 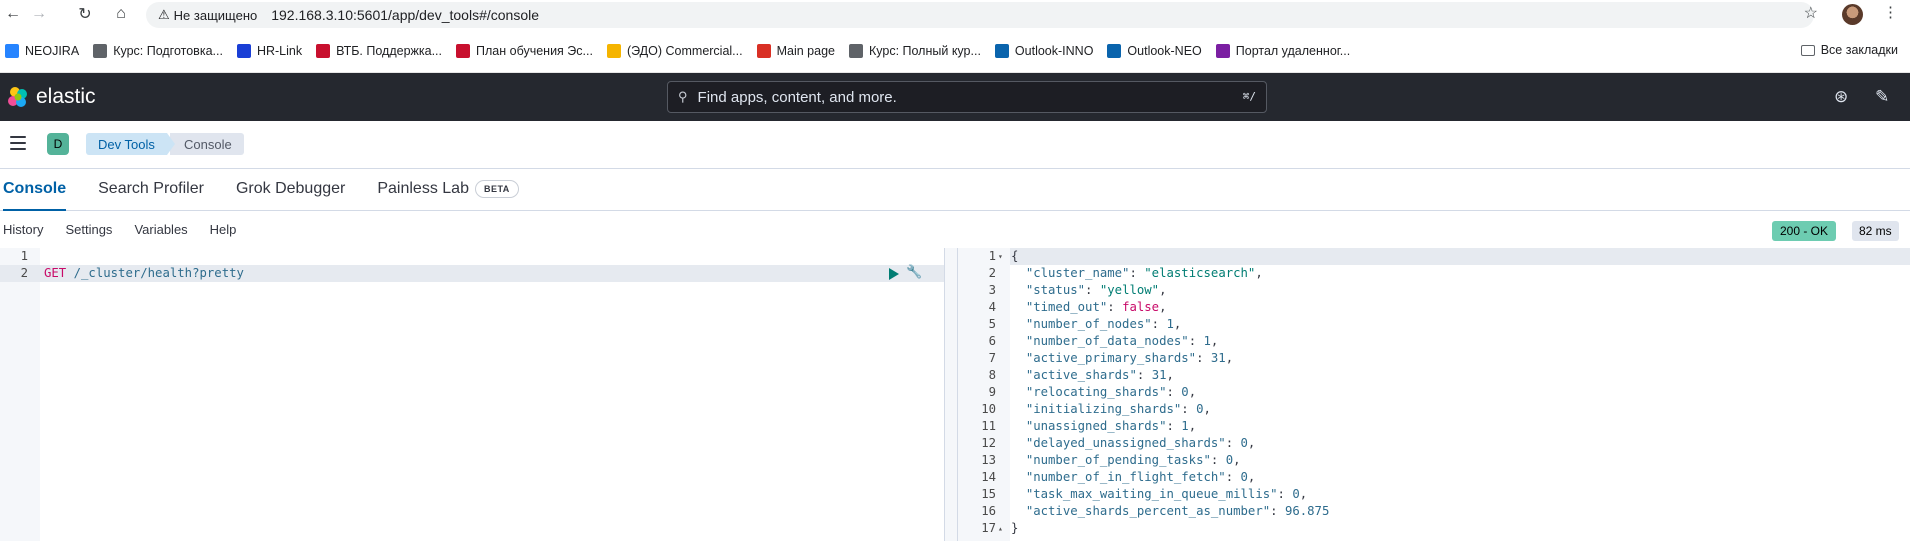 What do you see at coordinates (1307, 511) in the screenshot?
I see `json-value: 96.875` at bounding box center [1307, 511].